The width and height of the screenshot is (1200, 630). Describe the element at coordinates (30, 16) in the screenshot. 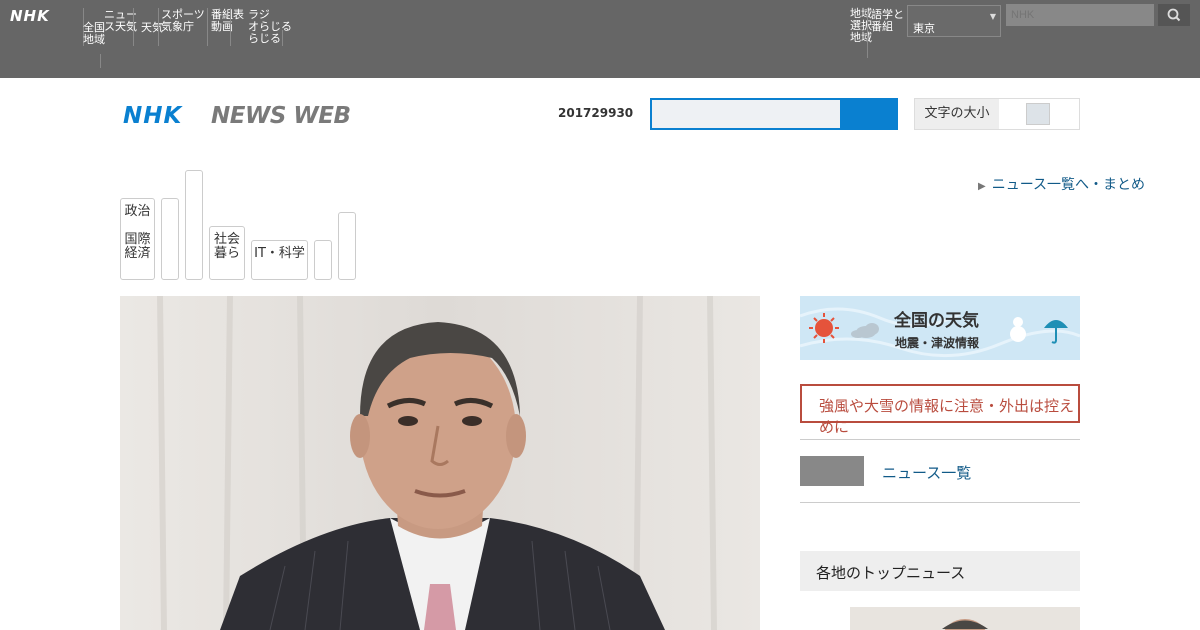

I see `nhk-global-logo: NHK` at that location.